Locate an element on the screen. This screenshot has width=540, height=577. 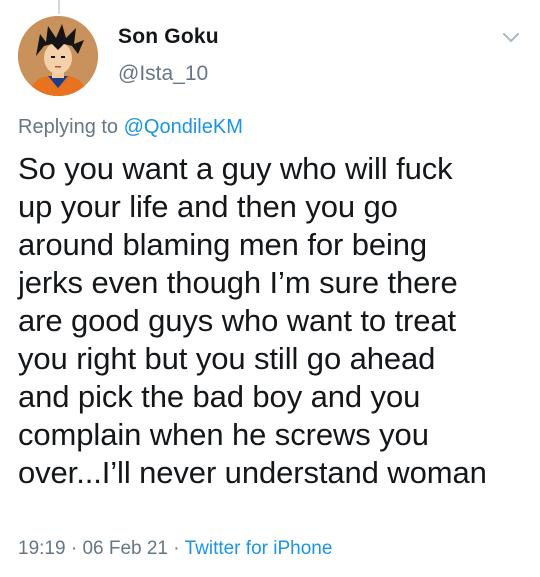
author-handle: @Ista_10 is located at coordinates (163, 74).